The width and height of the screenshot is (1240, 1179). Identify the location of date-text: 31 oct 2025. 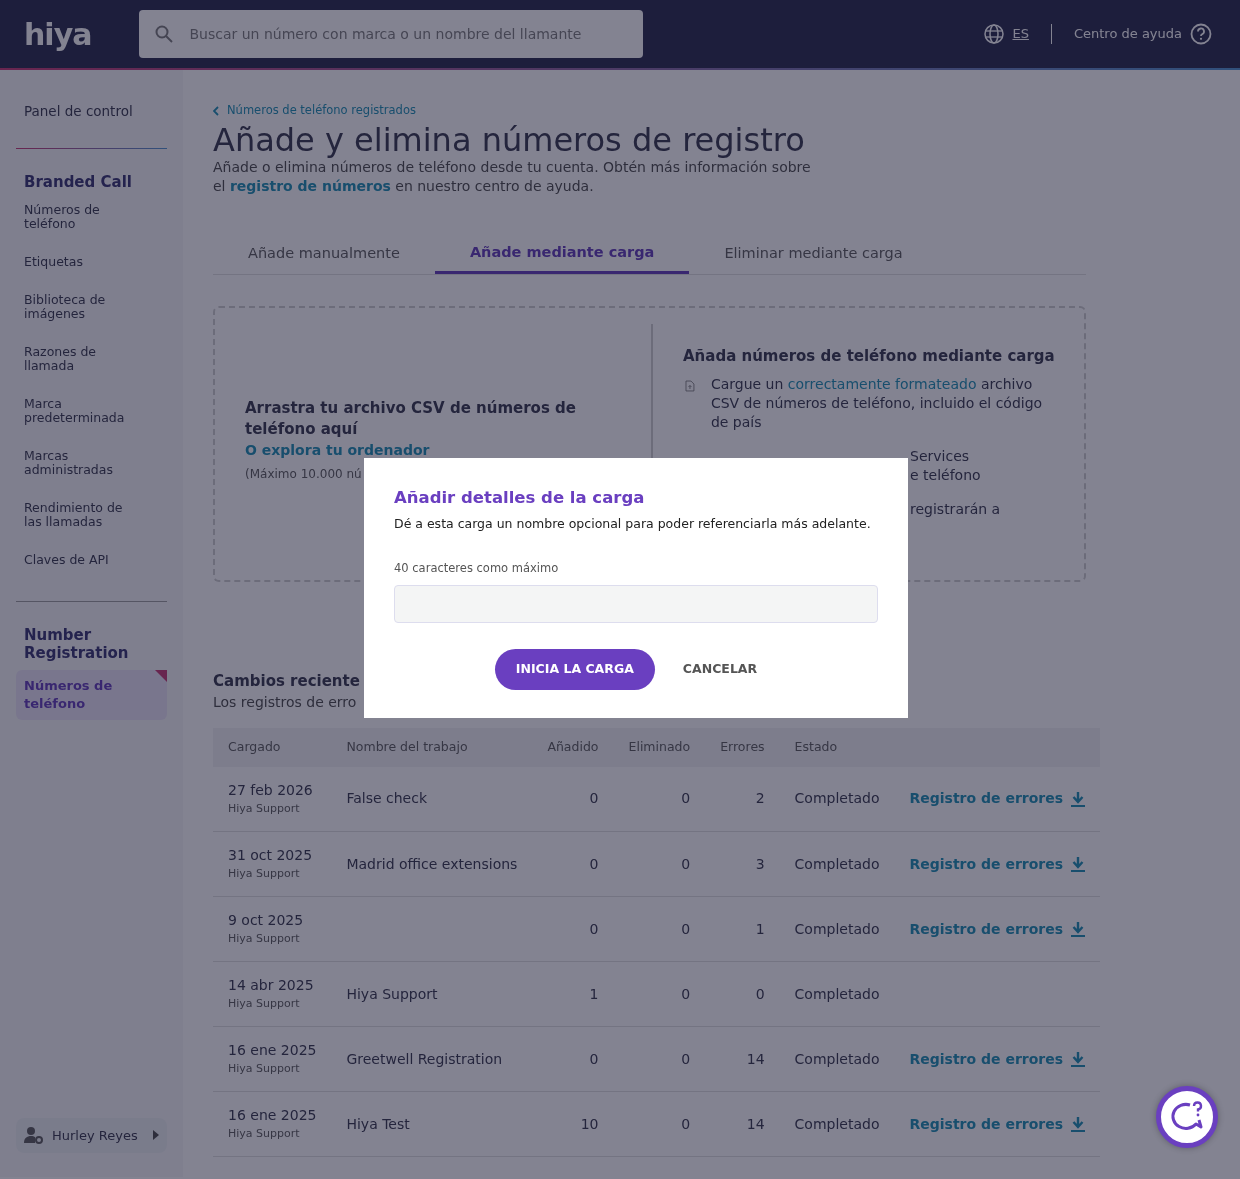
(271, 856).